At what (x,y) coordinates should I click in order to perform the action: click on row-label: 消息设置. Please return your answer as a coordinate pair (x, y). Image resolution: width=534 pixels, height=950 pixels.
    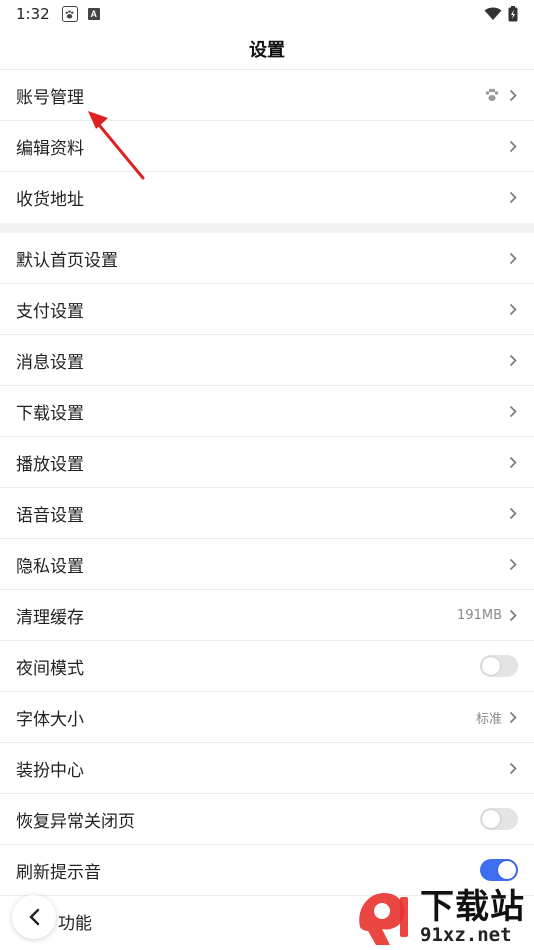
    Looking at the image, I should click on (50, 362).